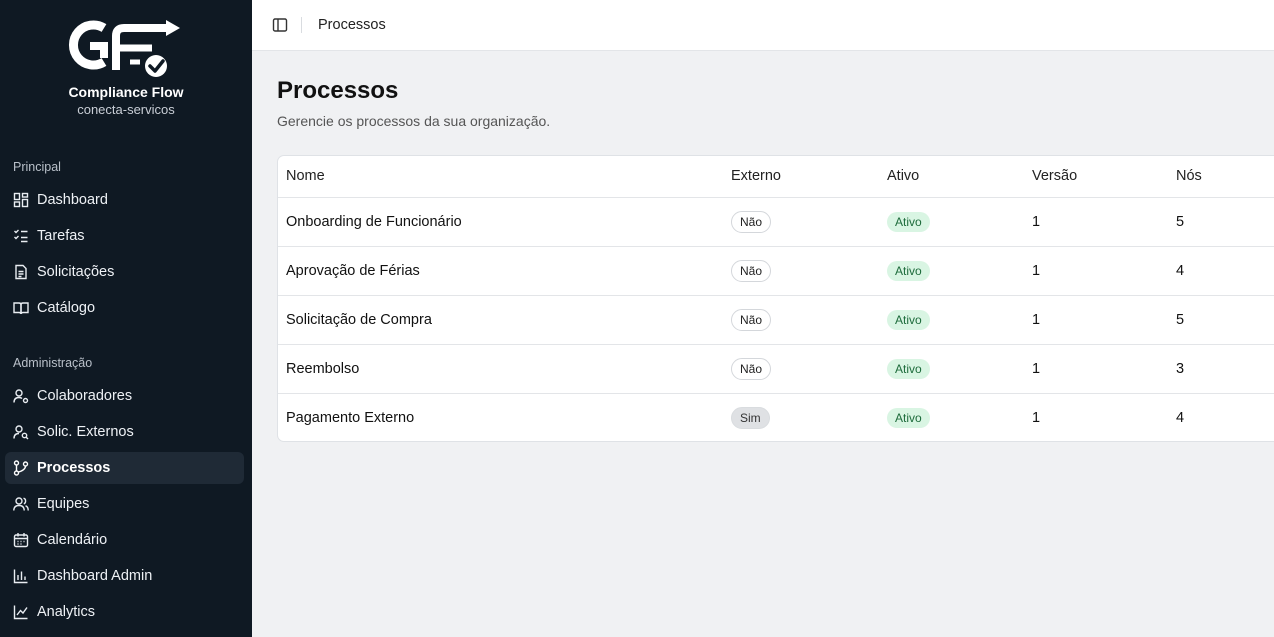 This screenshot has height=637, width=1274. Describe the element at coordinates (809, 417) in the screenshot. I see `cell-externo: Sim` at that location.